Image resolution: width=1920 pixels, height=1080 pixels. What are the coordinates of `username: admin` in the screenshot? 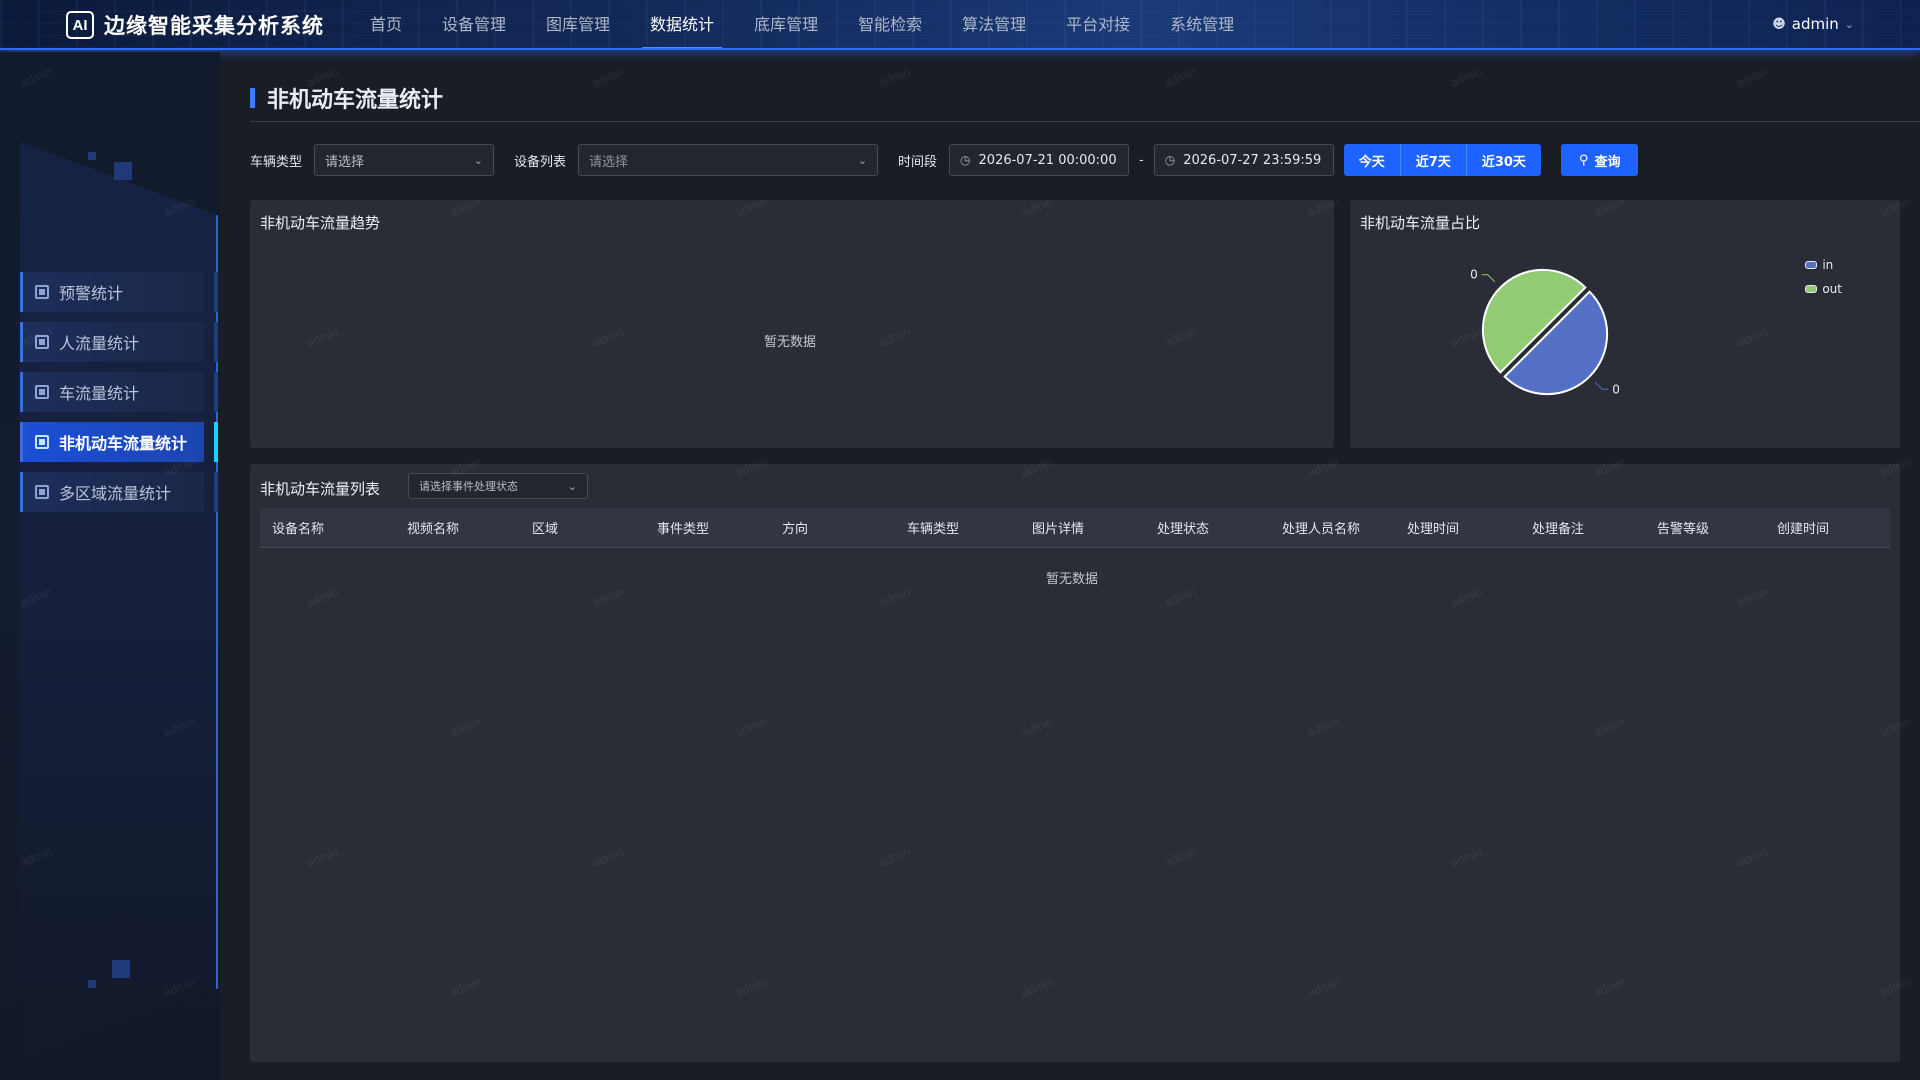 It's located at (1815, 24).